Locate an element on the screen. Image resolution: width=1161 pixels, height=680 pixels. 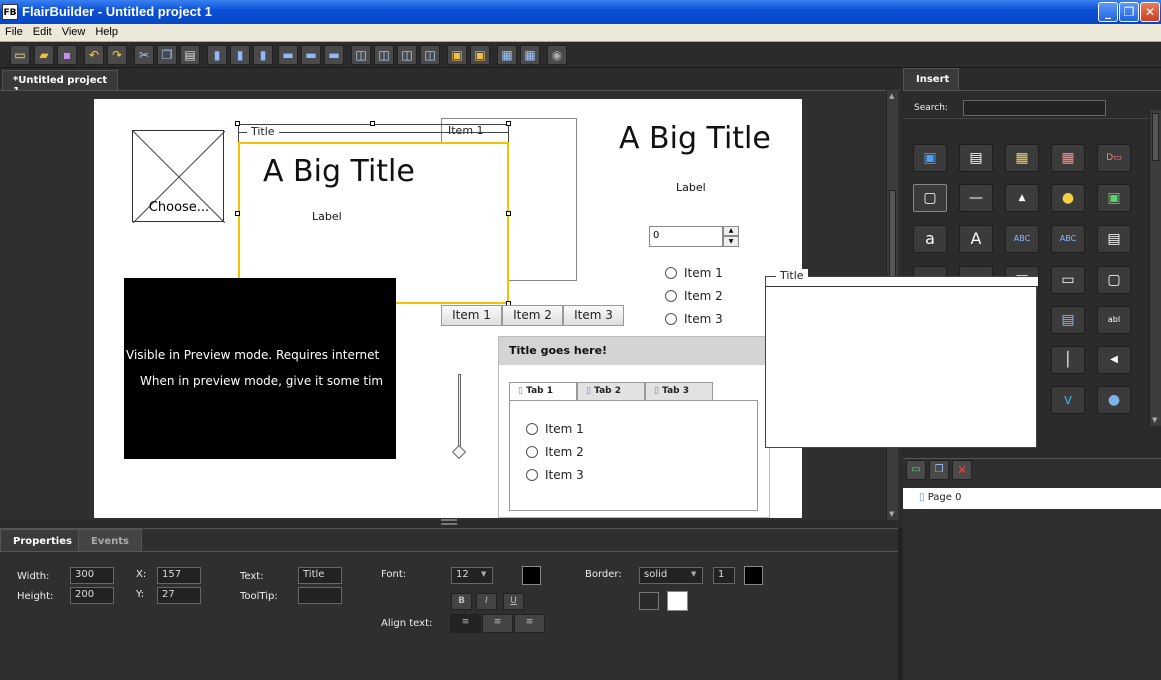
italic-button: I is located at coordinates (486, 601).